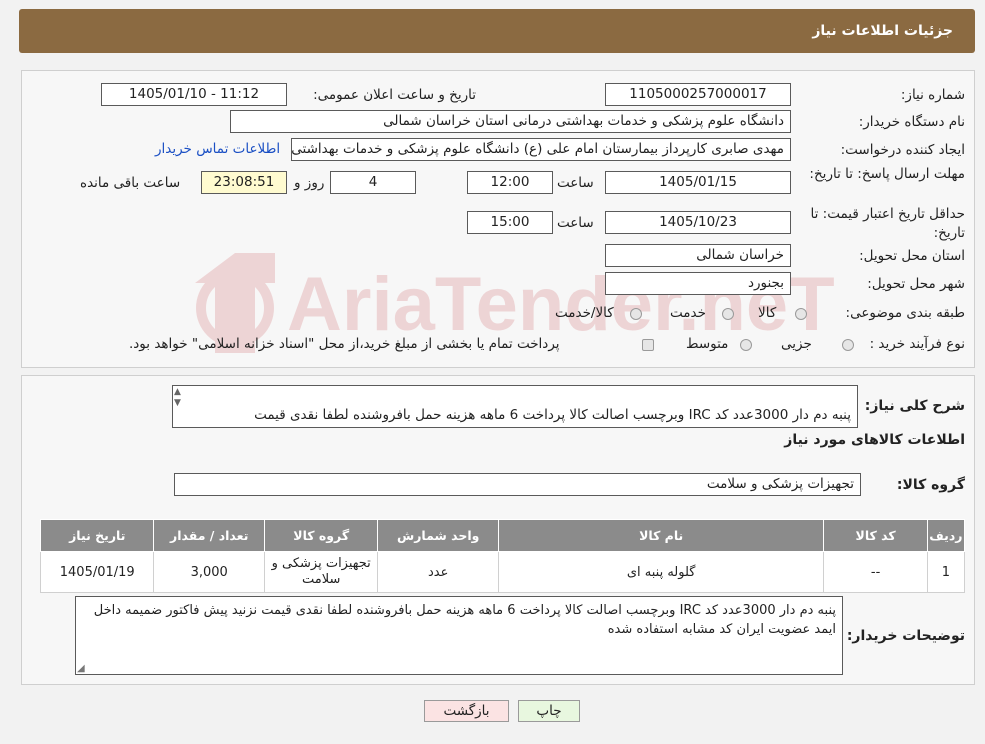 Image resolution: width=985 pixels, height=744 pixels. I want to click on category-goods-service-radio, so click(636, 314).